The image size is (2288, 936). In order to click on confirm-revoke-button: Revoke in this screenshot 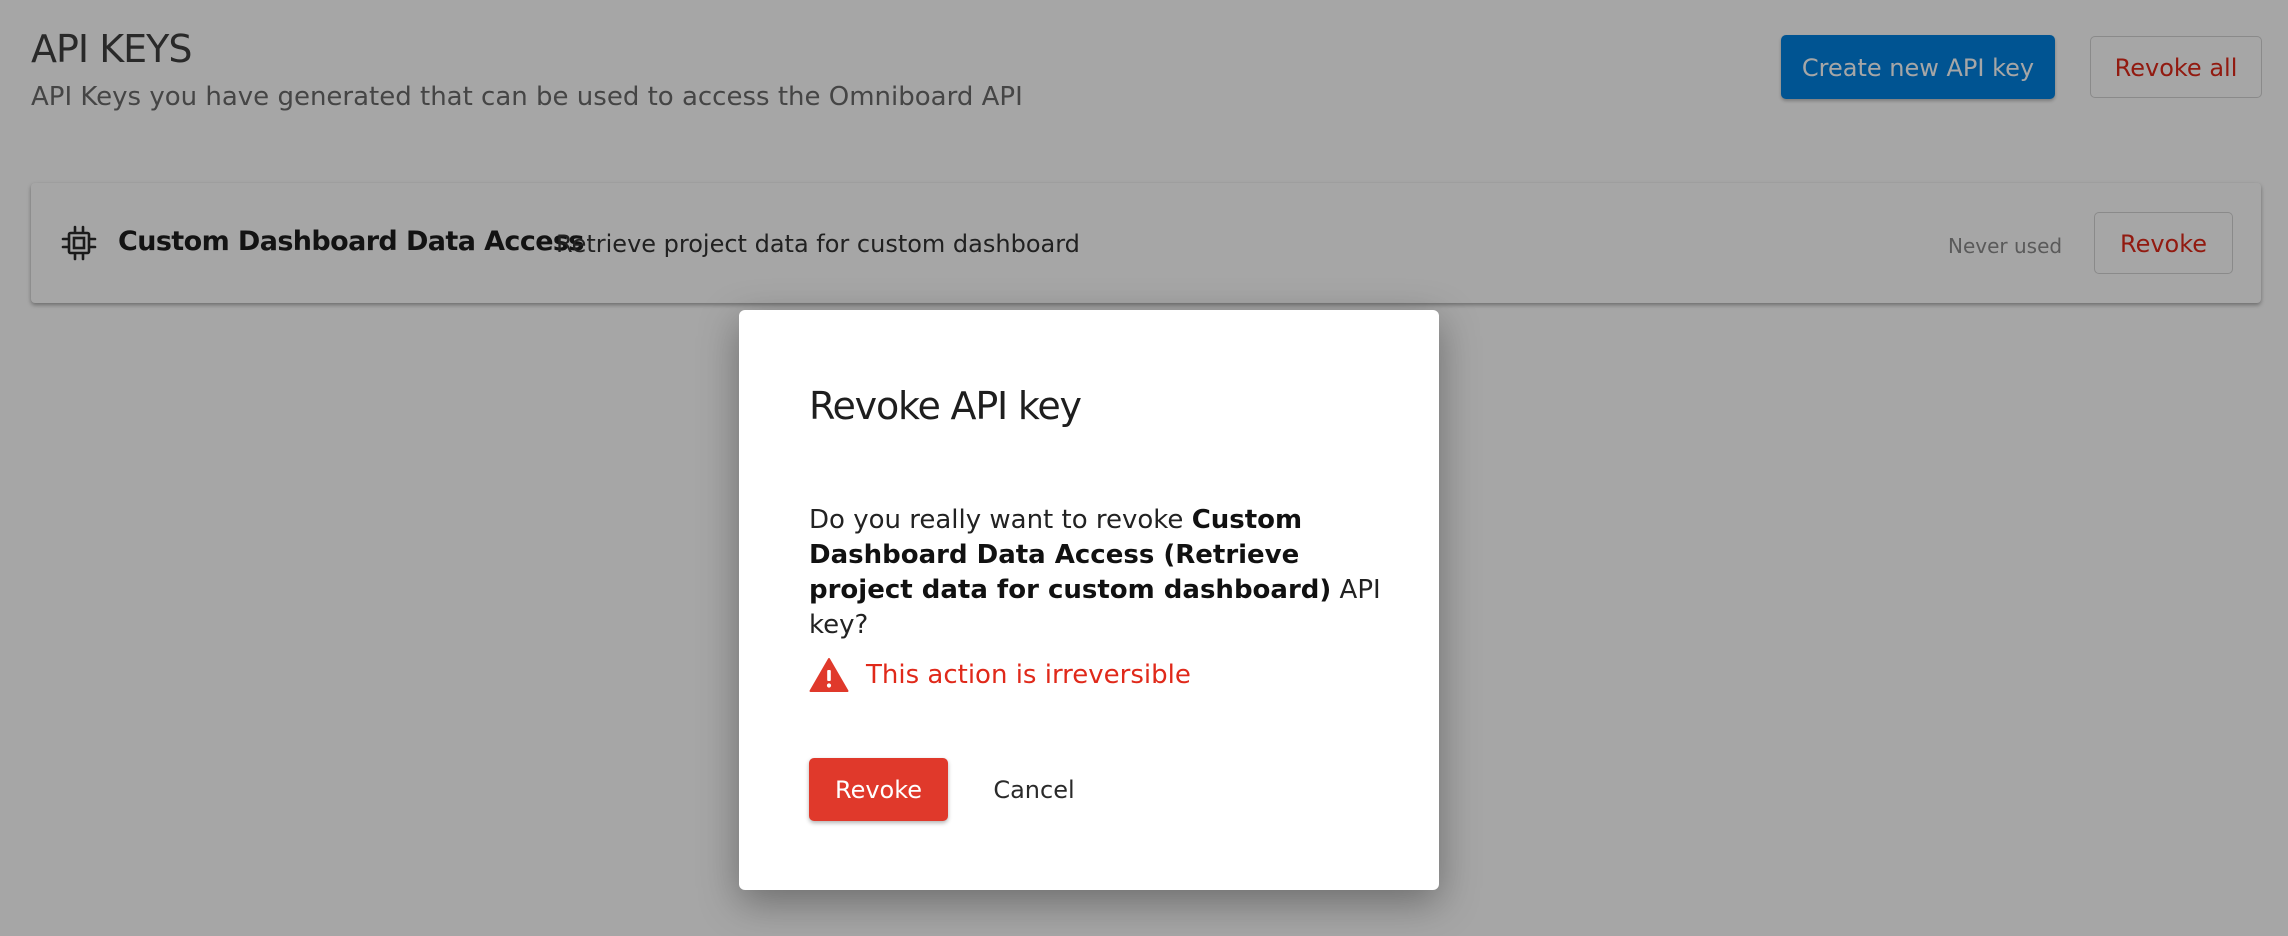, I will do `click(878, 789)`.